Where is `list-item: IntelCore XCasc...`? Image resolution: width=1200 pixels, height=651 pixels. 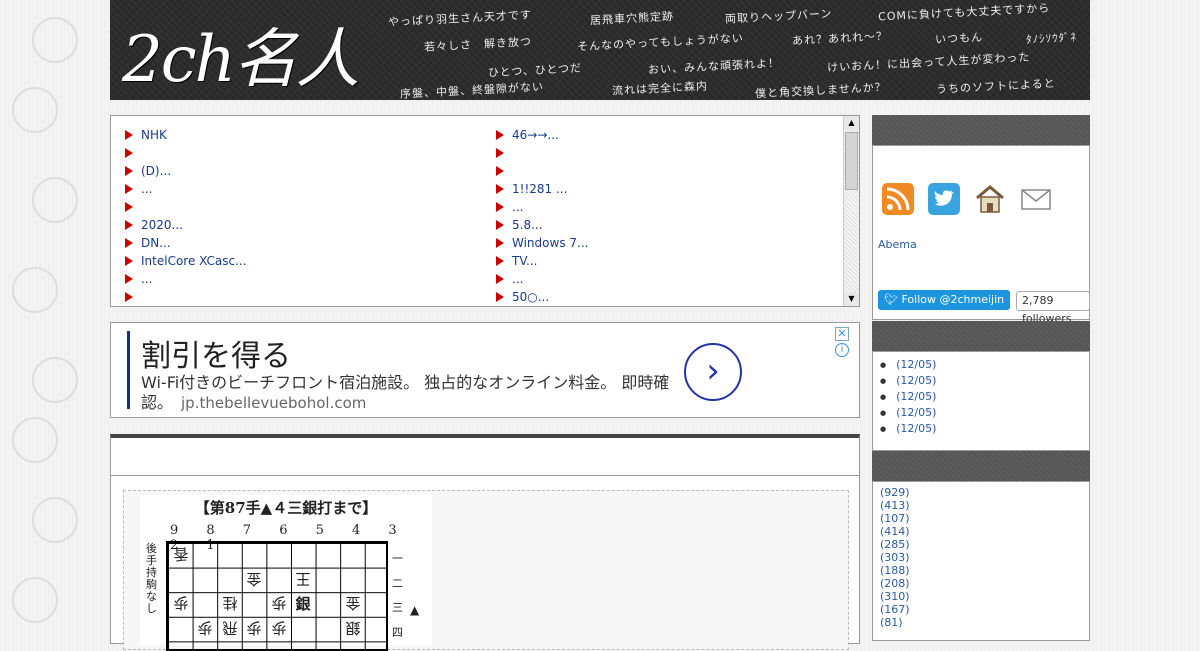
list-item: IntelCore XCasc... is located at coordinates (305, 261).